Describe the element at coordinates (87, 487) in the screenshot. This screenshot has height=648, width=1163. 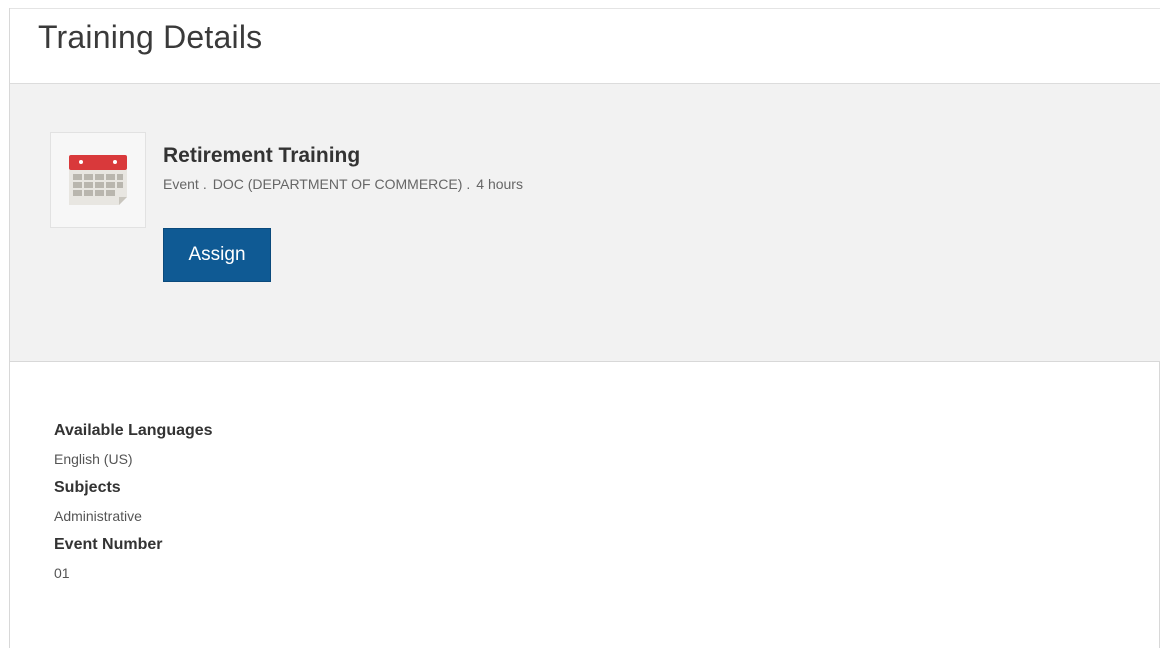
I see `field-label: Subjects` at that location.